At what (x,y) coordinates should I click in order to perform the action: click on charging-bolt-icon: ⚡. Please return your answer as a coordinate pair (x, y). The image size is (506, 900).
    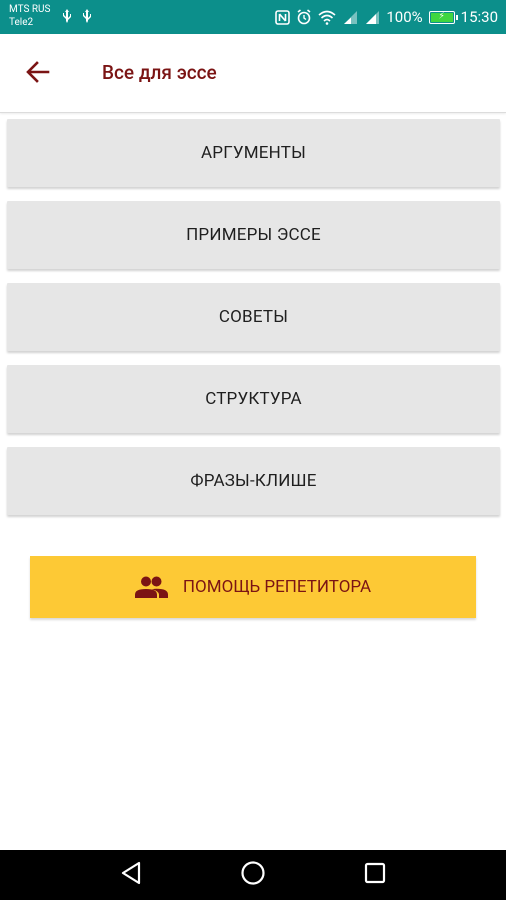
    Looking at the image, I should click on (441, 16).